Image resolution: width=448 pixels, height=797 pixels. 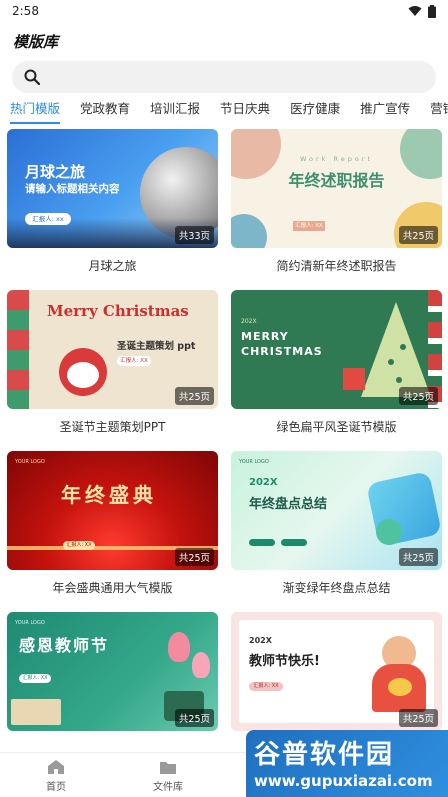 I want to click on template-thumbnail: YOUR LOGO 感恩教师节 汇报人: XX 共25页, so click(x=112, y=671).